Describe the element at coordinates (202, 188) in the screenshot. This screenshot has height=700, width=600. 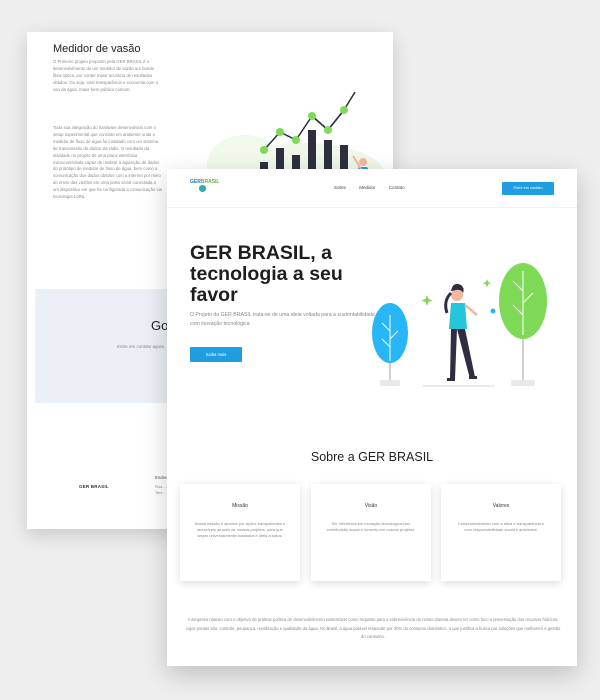
I see `logo-mark-icon` at that location.